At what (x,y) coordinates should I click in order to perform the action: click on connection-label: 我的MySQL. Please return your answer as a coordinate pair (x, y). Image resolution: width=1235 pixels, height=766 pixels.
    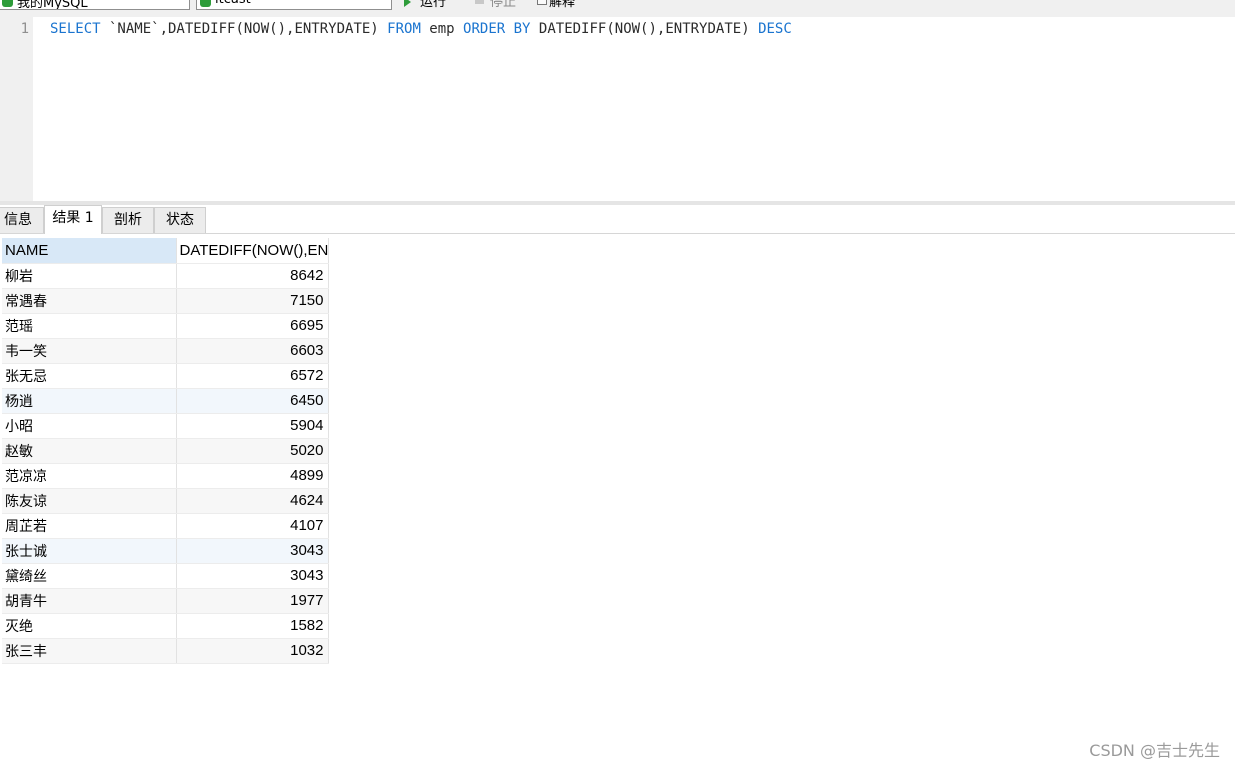
    Looking at the image, I should click on (52, 5).